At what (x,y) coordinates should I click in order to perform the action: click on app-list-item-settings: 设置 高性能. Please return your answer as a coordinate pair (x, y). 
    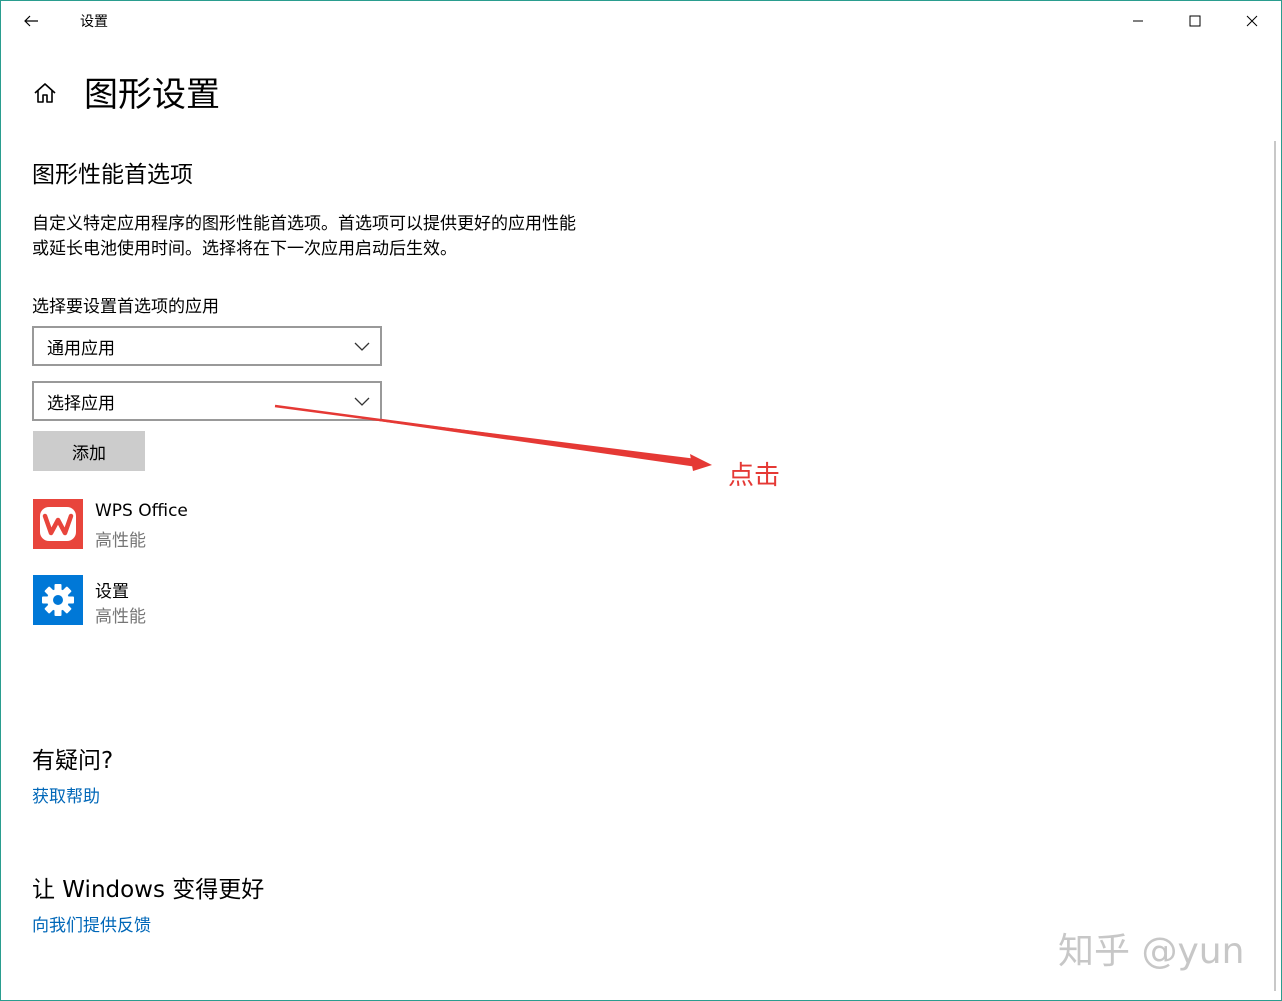
    Looking at the image, I should click on (233, 601).